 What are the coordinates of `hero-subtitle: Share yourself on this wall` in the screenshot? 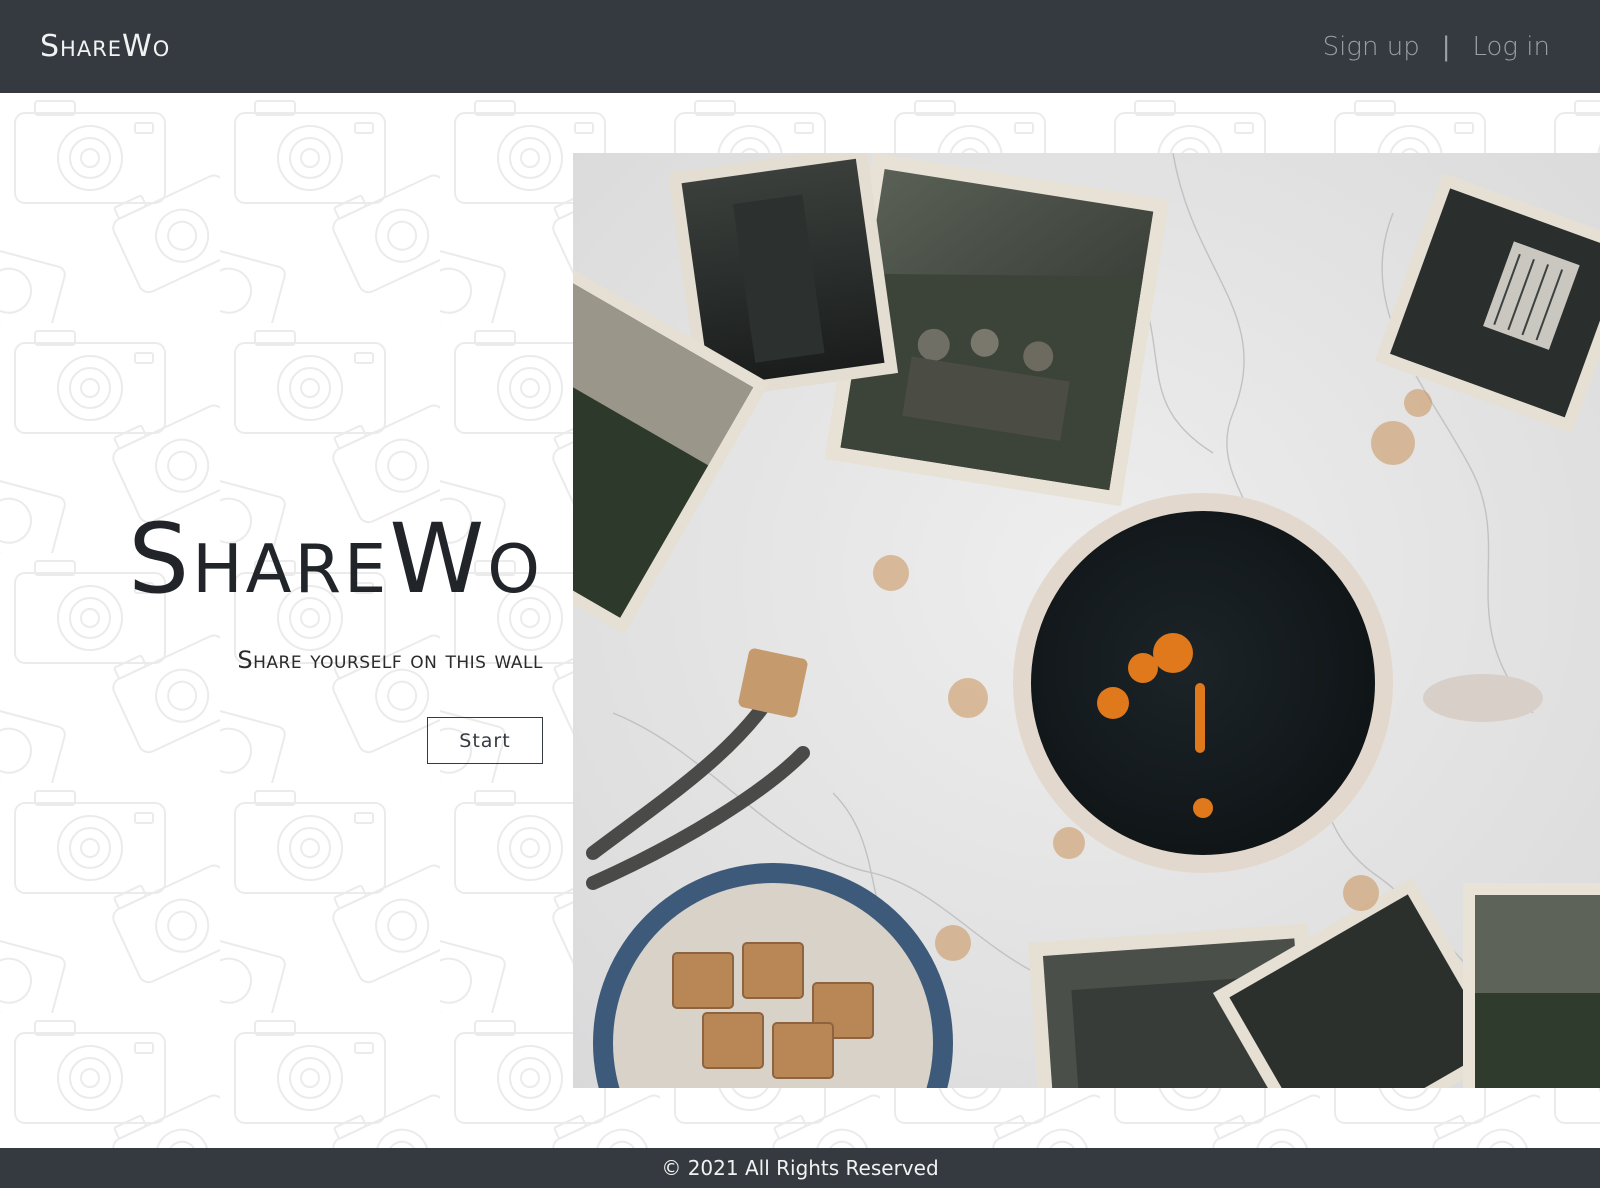 It's located at (390, 660).